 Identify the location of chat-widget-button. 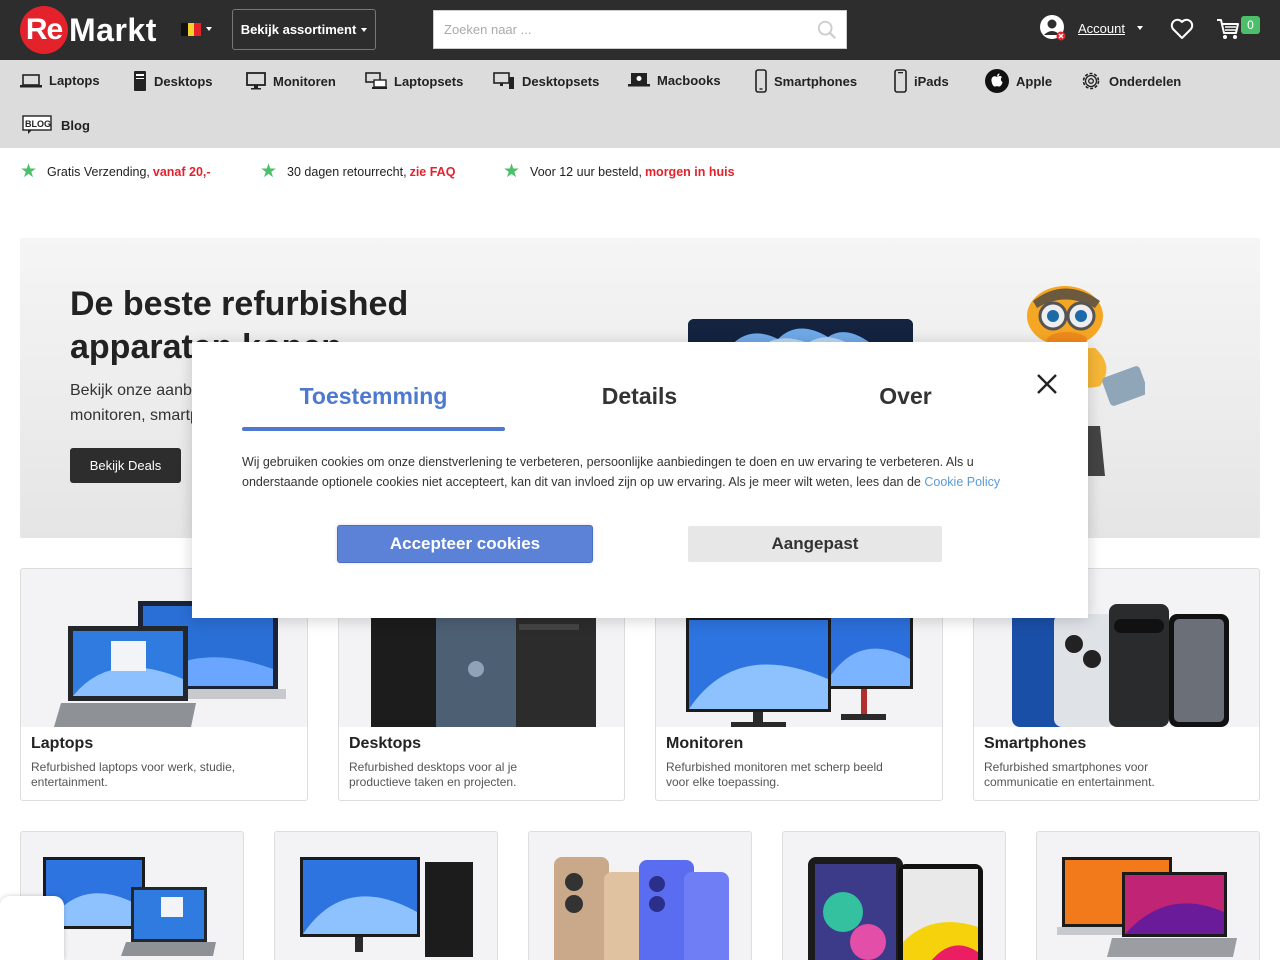
(32, 928).